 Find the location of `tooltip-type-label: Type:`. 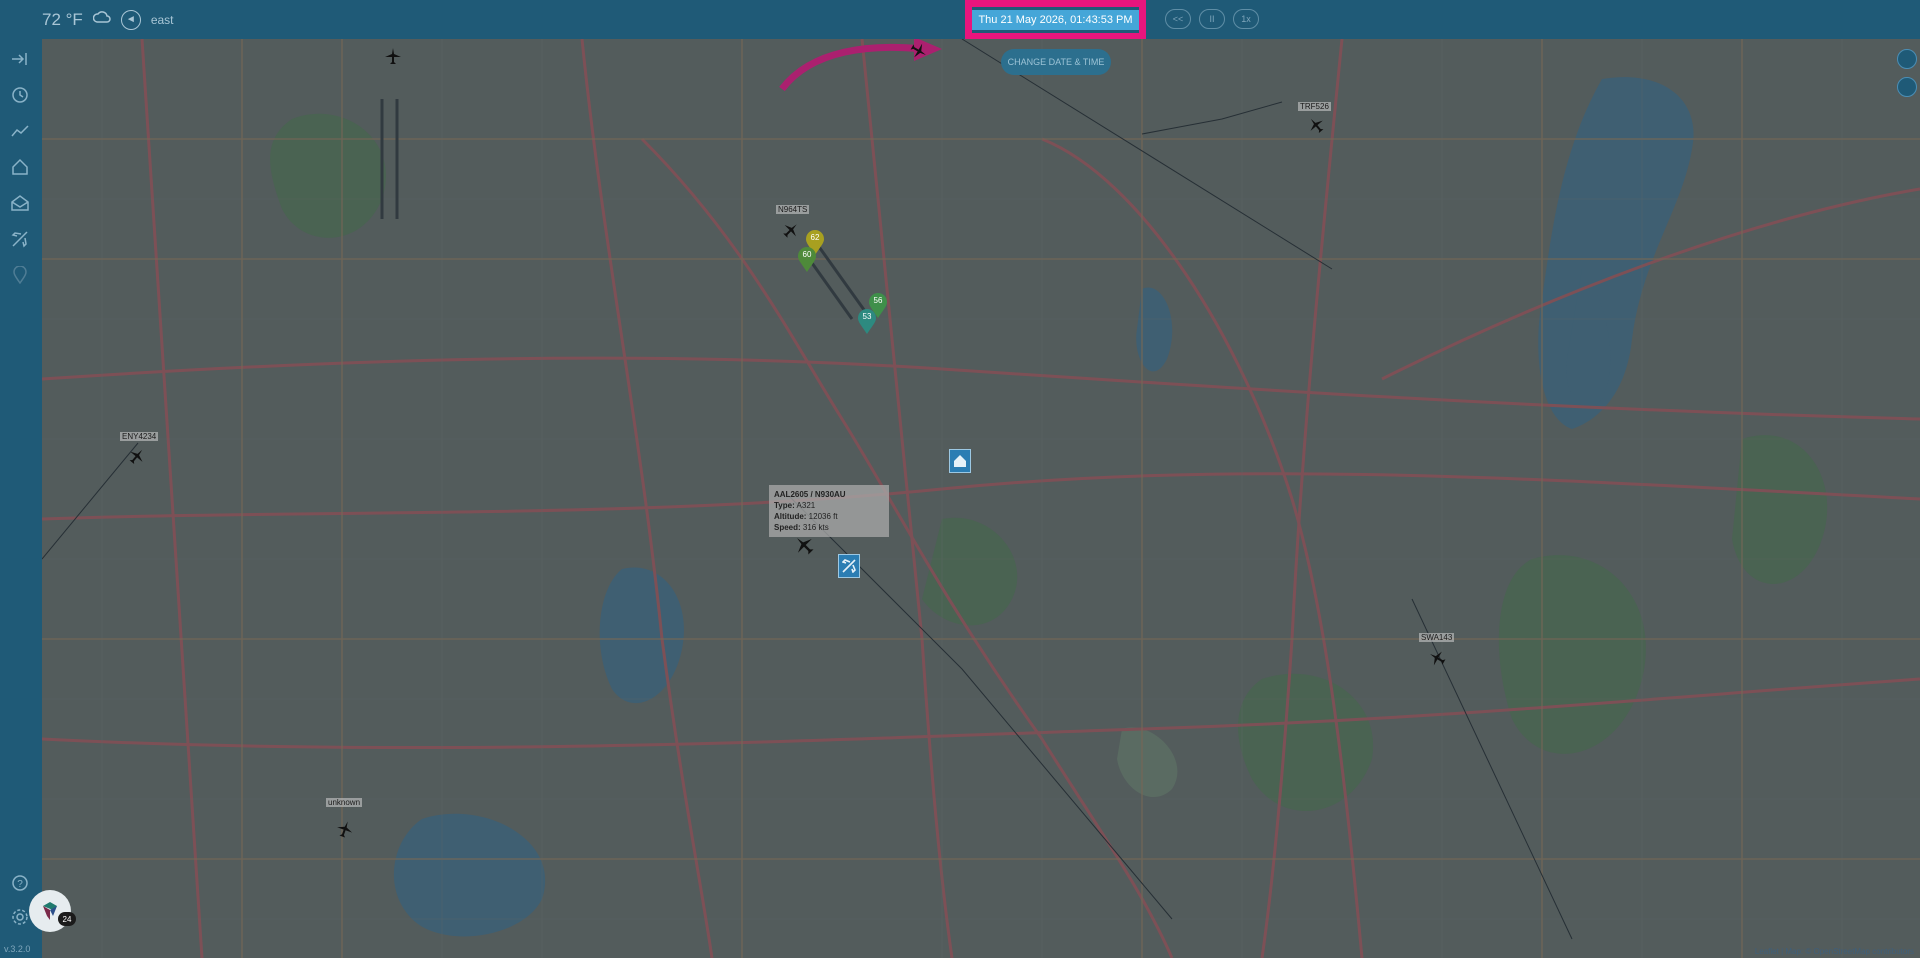

tooltip-type-label: Type: is located at coordinates (784, 505).